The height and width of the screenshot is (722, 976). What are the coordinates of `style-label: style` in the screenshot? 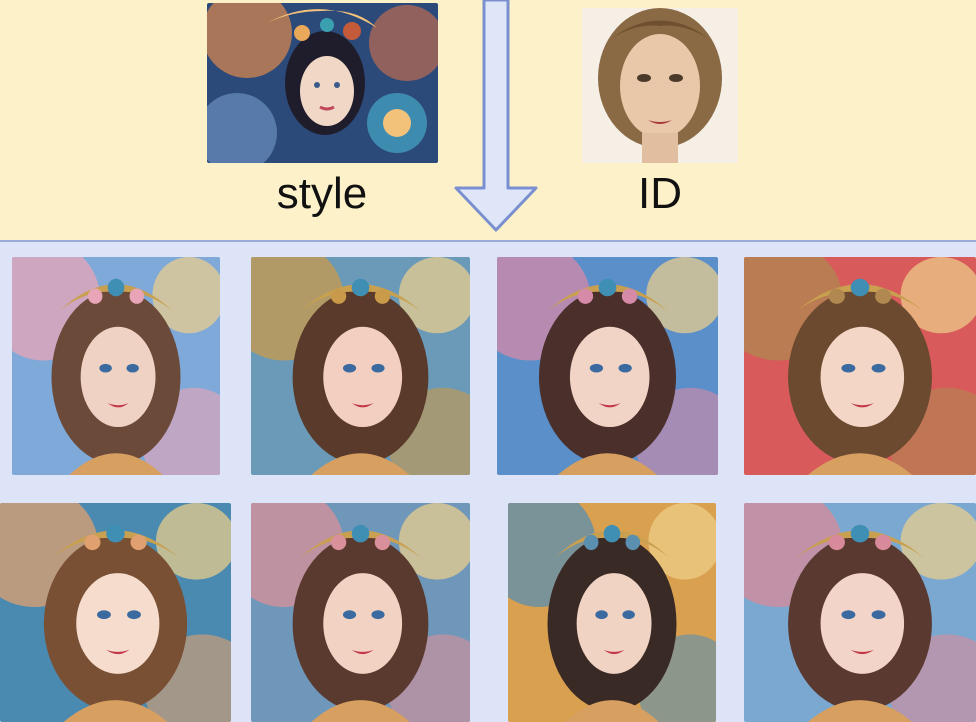 It's located at (322, 193).